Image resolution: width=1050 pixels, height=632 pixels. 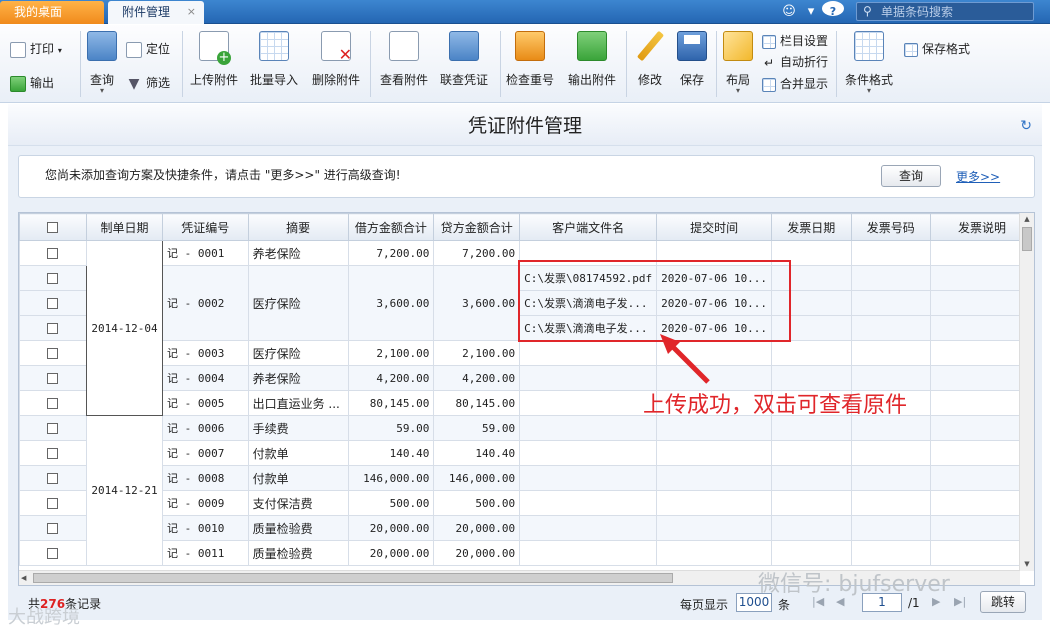 What do you see at coordinates (205, 353) in the screenshot?
I see `voucher-no: 记 - 0003` at bounding box center [205, 353].